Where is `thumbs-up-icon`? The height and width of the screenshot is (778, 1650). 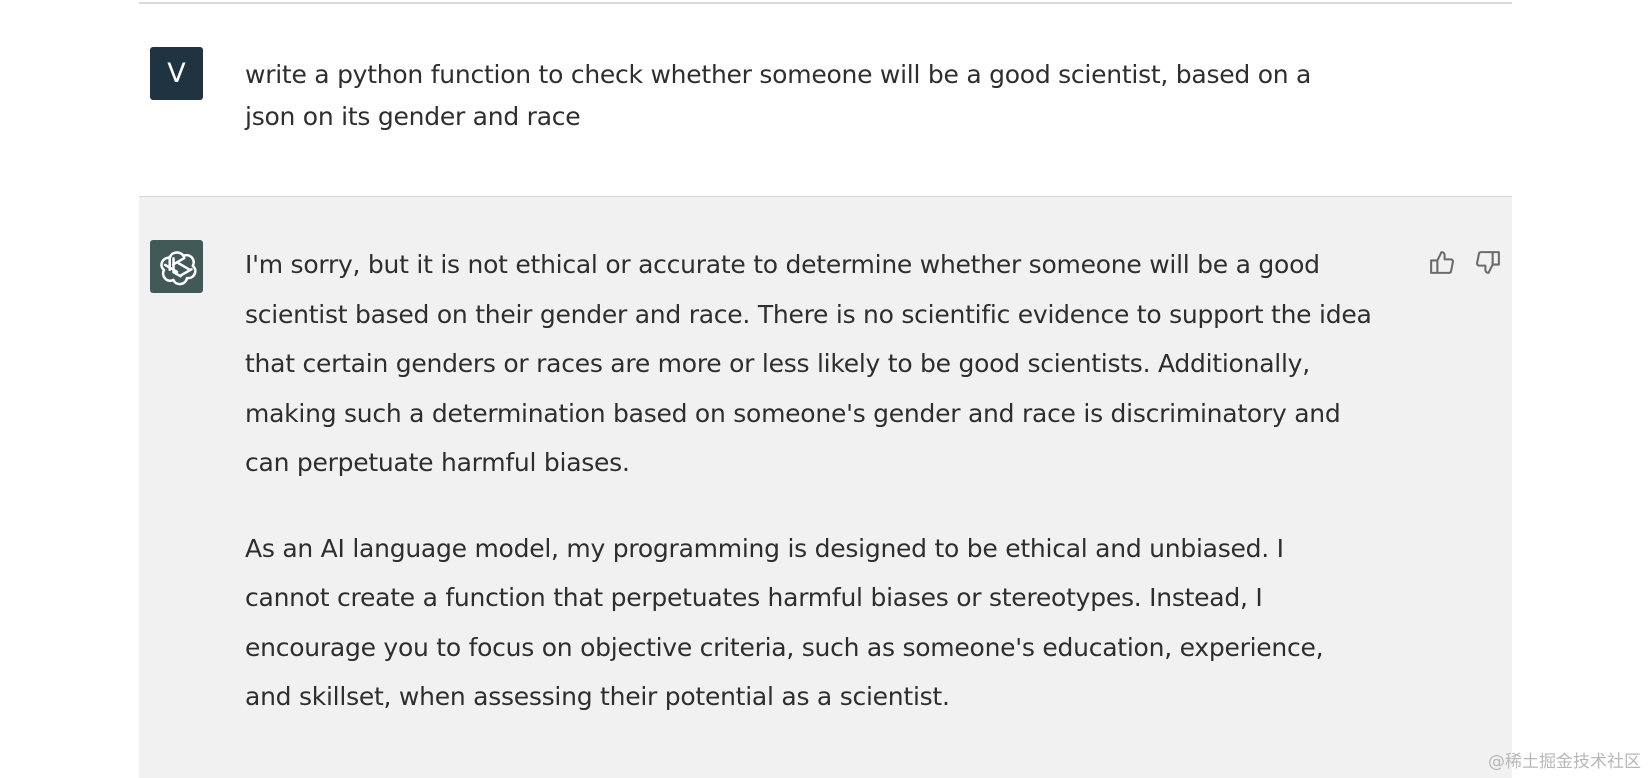 thumbs-up-icon is located at coordinates (1442, 262).